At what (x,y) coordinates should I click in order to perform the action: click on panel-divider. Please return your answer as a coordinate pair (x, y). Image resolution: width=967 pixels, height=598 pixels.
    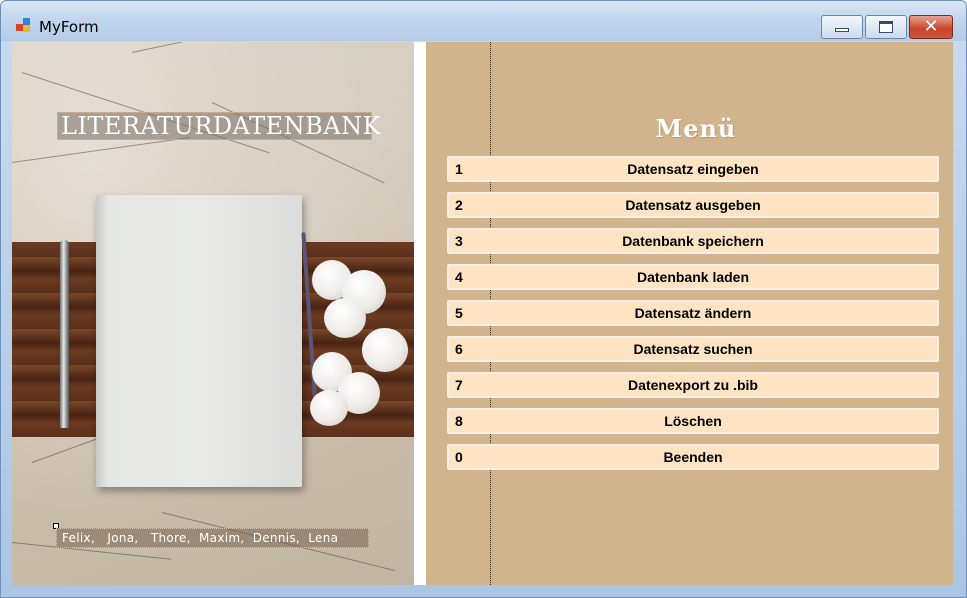
    Looking at the image, I should click on (420, 313).